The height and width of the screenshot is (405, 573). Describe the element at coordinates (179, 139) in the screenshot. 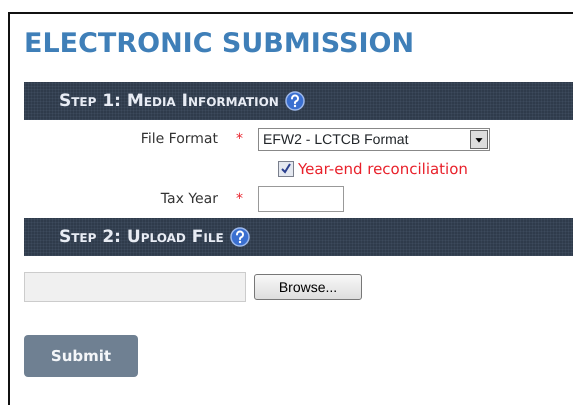

I see `field-label: File Format` at that location.